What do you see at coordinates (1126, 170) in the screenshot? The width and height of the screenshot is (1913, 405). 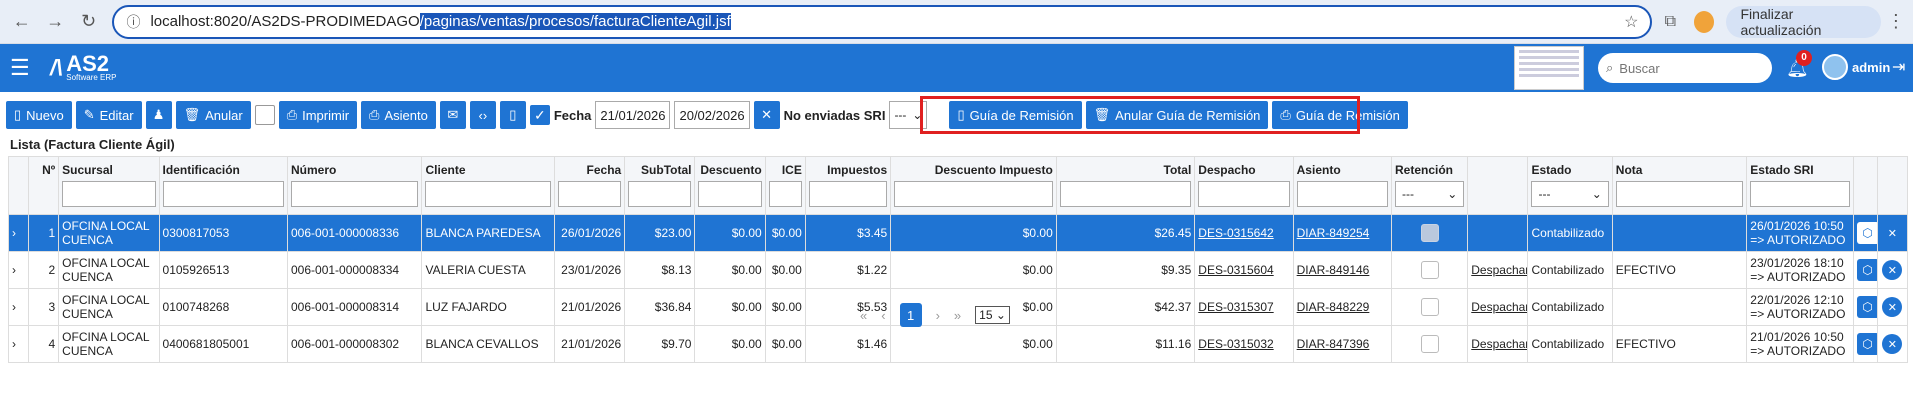 I see `column-header-label: Total` at bounding box center [1126, 170].